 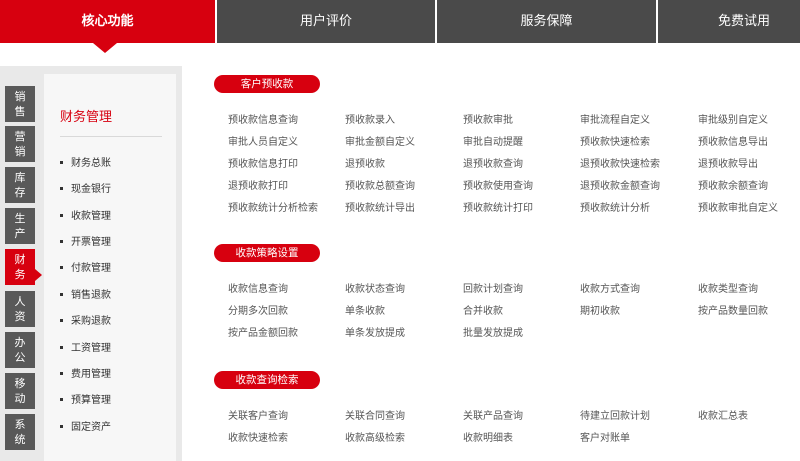 I want to click on feature-item: 关联客户查询, so click(x=258, y=414).